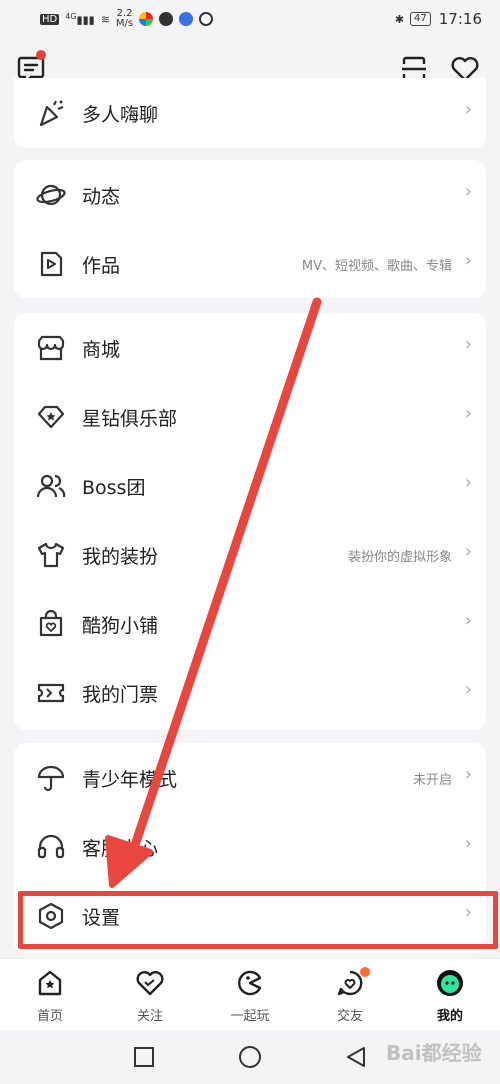  What do you see at coordinates (460, 19) in the screenshot?
I see `clock: 17:16` at bounding box center [460, 19].